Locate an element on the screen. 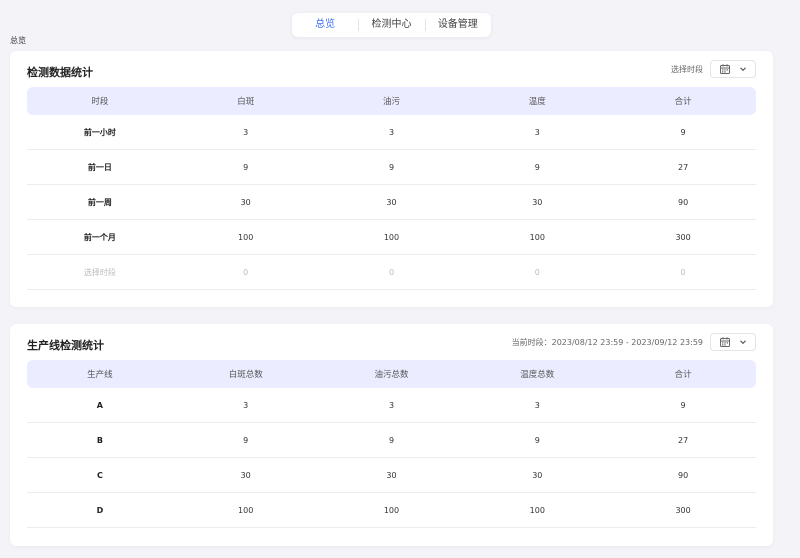  top-nav: 总览 检测中心 设备管理 is located at coordinates (391, 25).